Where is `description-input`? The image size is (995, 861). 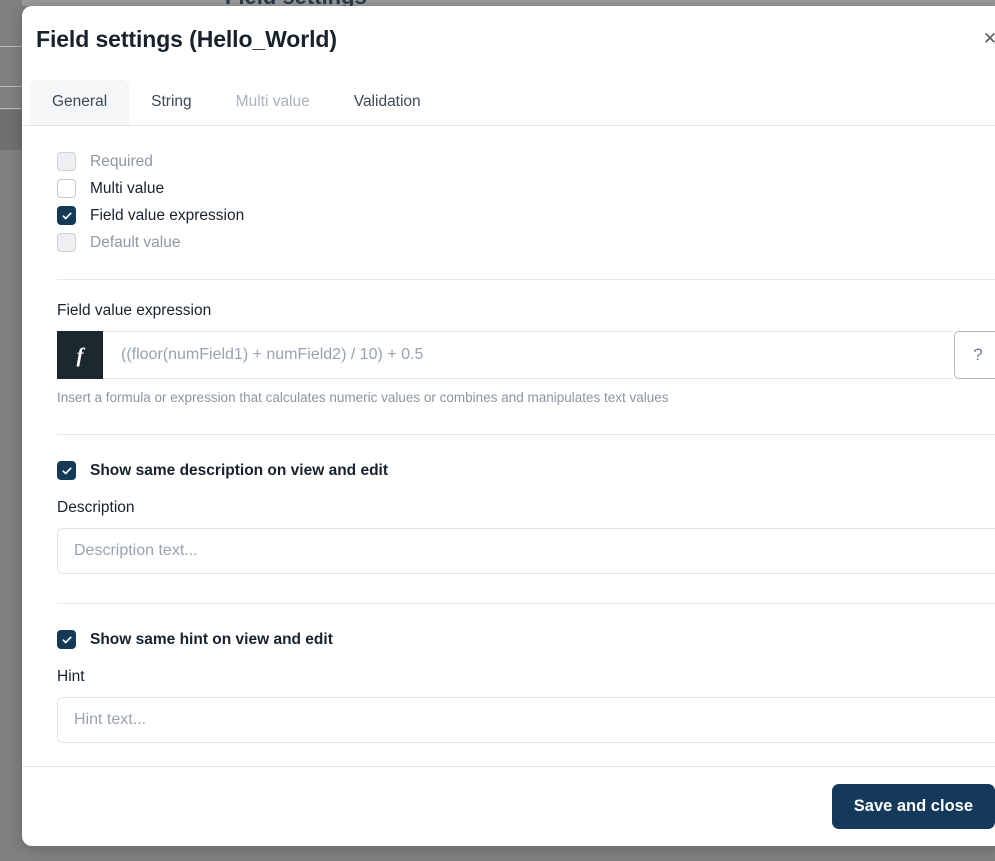 description-input is located at coordinates (526, 551).